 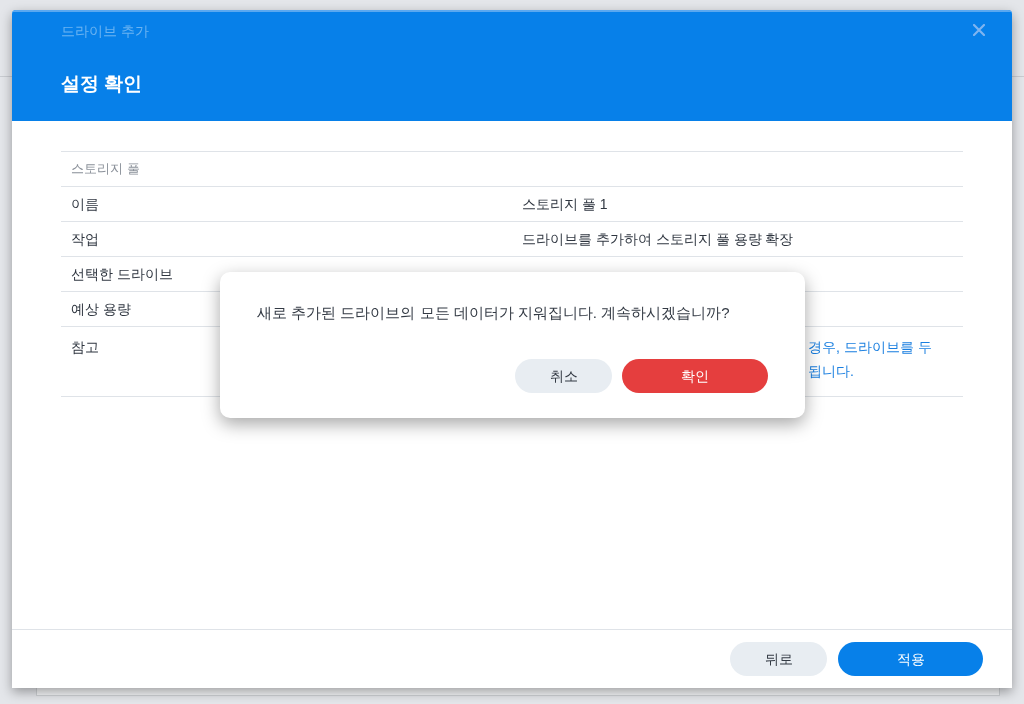 I want to click on section-heading: 스토리지 풀, so click(x=105, y=169).